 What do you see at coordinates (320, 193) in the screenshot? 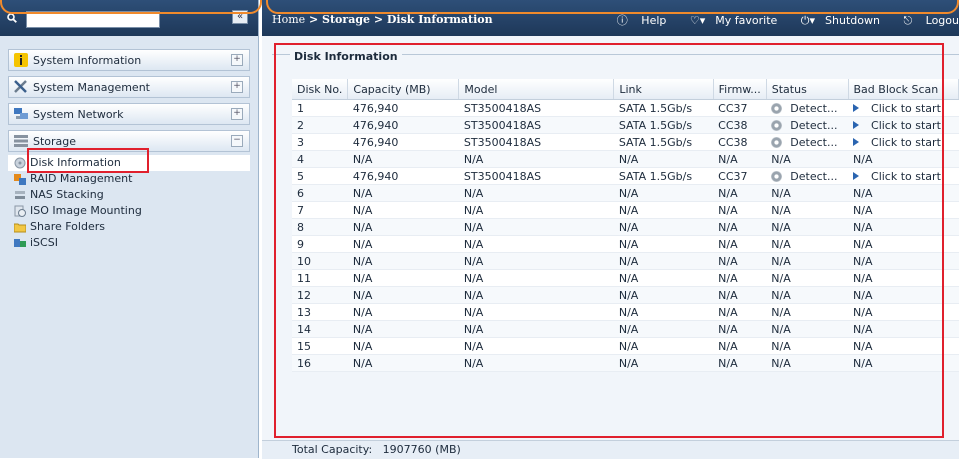
I see `table-cell: 6` at bounding box center [320, 193].